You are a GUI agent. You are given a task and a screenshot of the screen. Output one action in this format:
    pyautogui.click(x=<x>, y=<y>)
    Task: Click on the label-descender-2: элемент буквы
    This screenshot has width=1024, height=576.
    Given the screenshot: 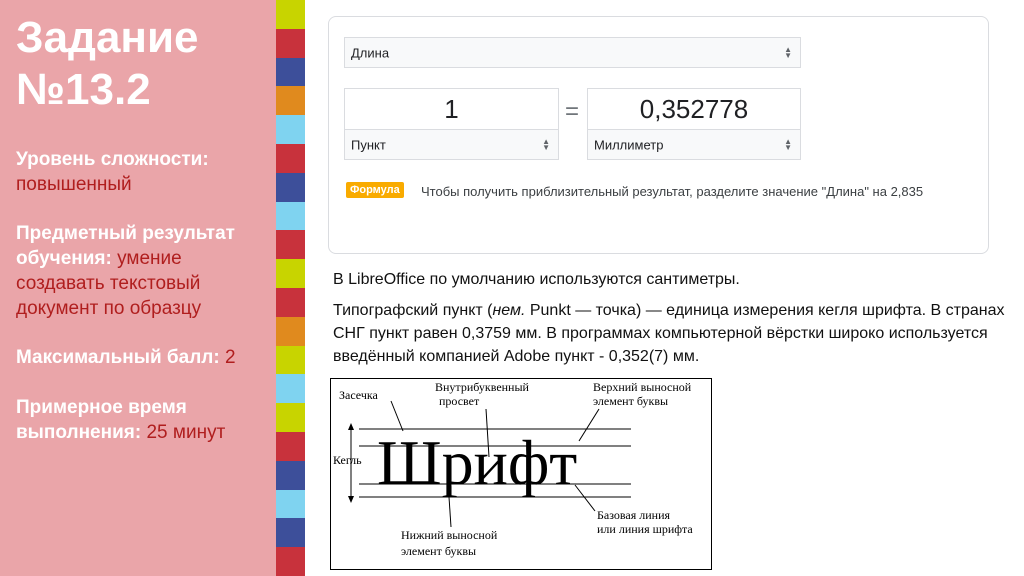 What is the action you would take?
    pyautogui.click(x=438, y=551)
    